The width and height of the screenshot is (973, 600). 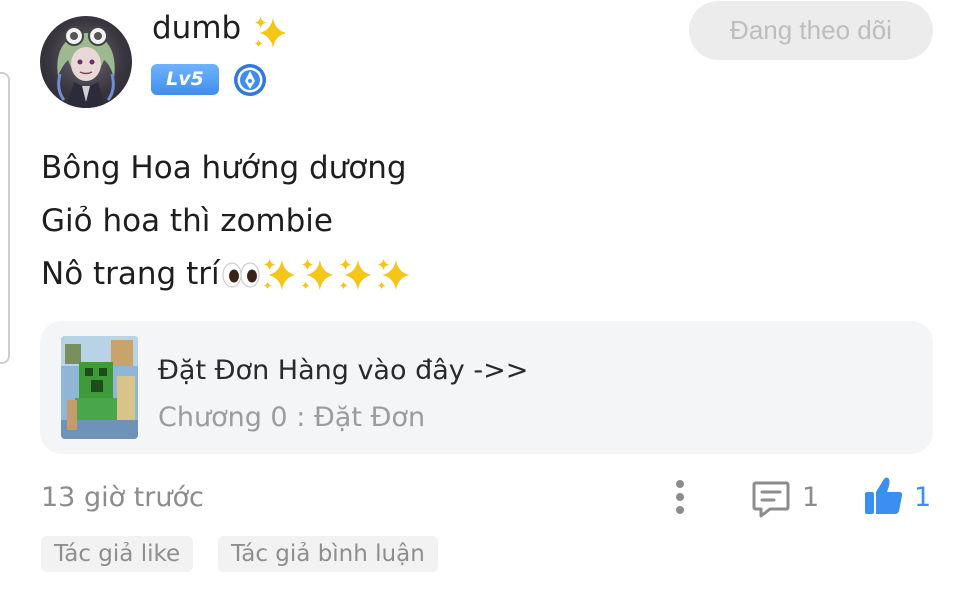 I want to click on content-line-with-emoji: Nô trang trí, so click(x=227, y=274).